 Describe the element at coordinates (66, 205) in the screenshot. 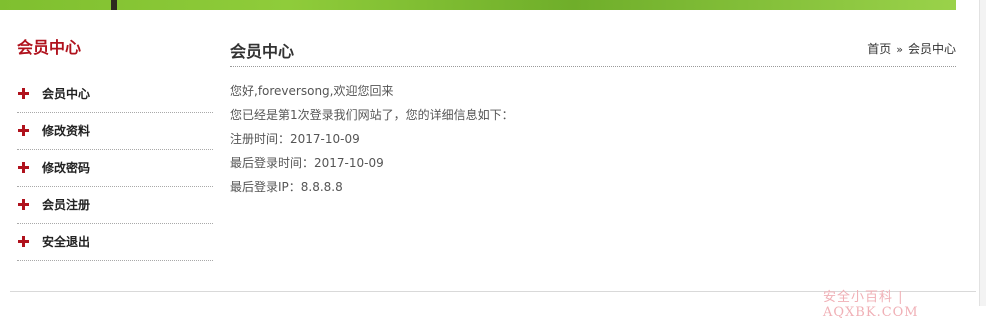

I see `sidebar-item-label: 会员注册` at that location.